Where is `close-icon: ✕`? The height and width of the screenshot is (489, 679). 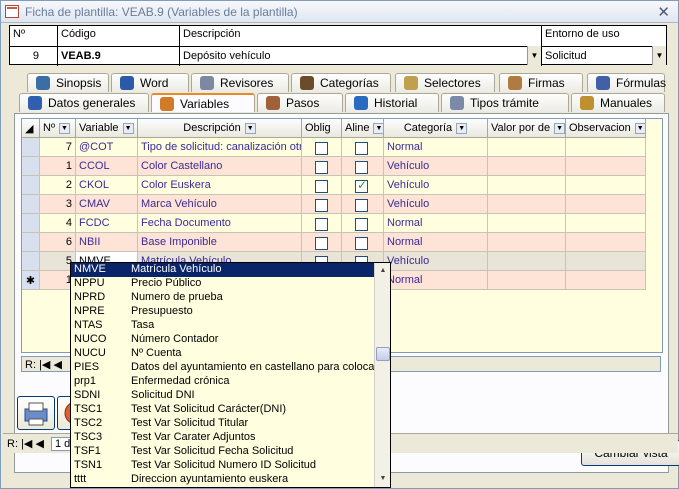
close-icon: ✕ is located at coordinates (663, 12).